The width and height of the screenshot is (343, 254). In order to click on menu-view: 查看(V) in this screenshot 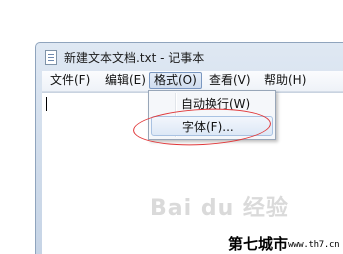, I will do `click(230, 80)`.